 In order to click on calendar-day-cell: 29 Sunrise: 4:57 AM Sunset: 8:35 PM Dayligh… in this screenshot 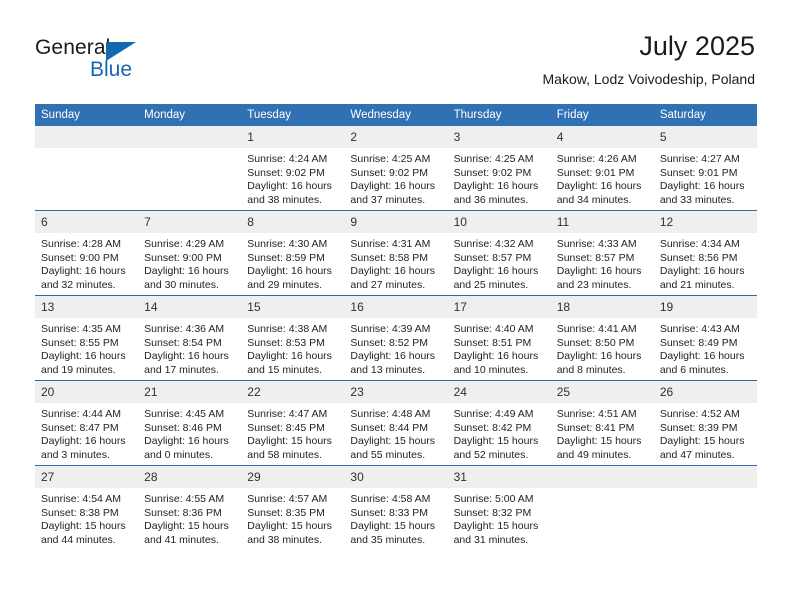, I will do `click(293, 507)`.